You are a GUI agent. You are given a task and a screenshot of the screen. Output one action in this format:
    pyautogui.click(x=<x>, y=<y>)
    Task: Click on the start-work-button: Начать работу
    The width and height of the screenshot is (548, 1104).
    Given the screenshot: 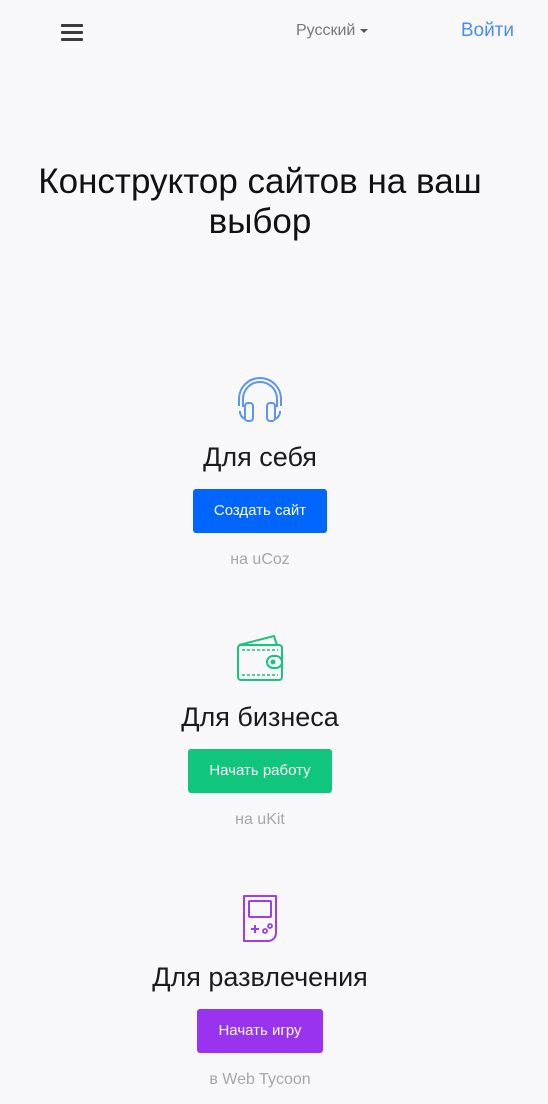 What is the action you would take?
    pyautogui.click(x=260, y=771)
    